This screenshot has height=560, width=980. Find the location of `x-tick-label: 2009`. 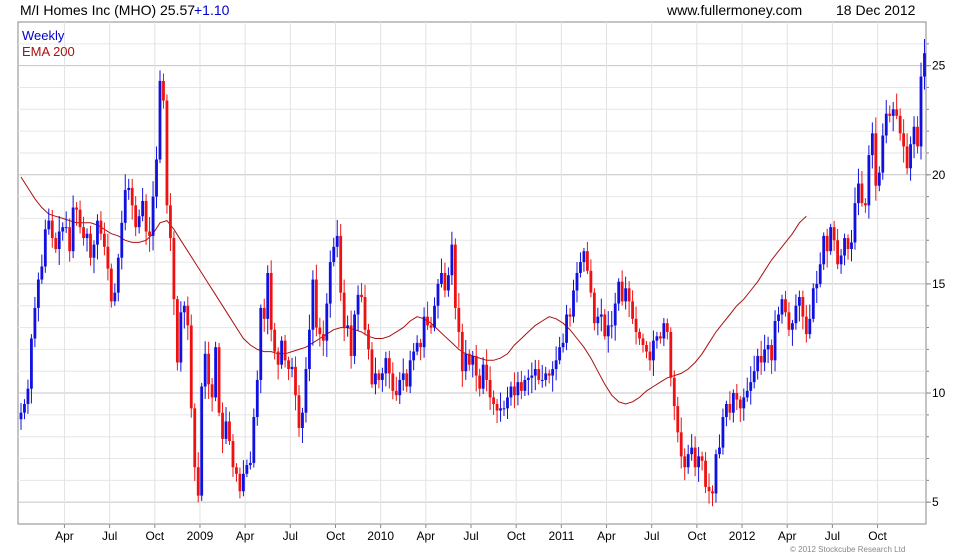

x-tick-label: 2009 is located at coordinates (200, 536).